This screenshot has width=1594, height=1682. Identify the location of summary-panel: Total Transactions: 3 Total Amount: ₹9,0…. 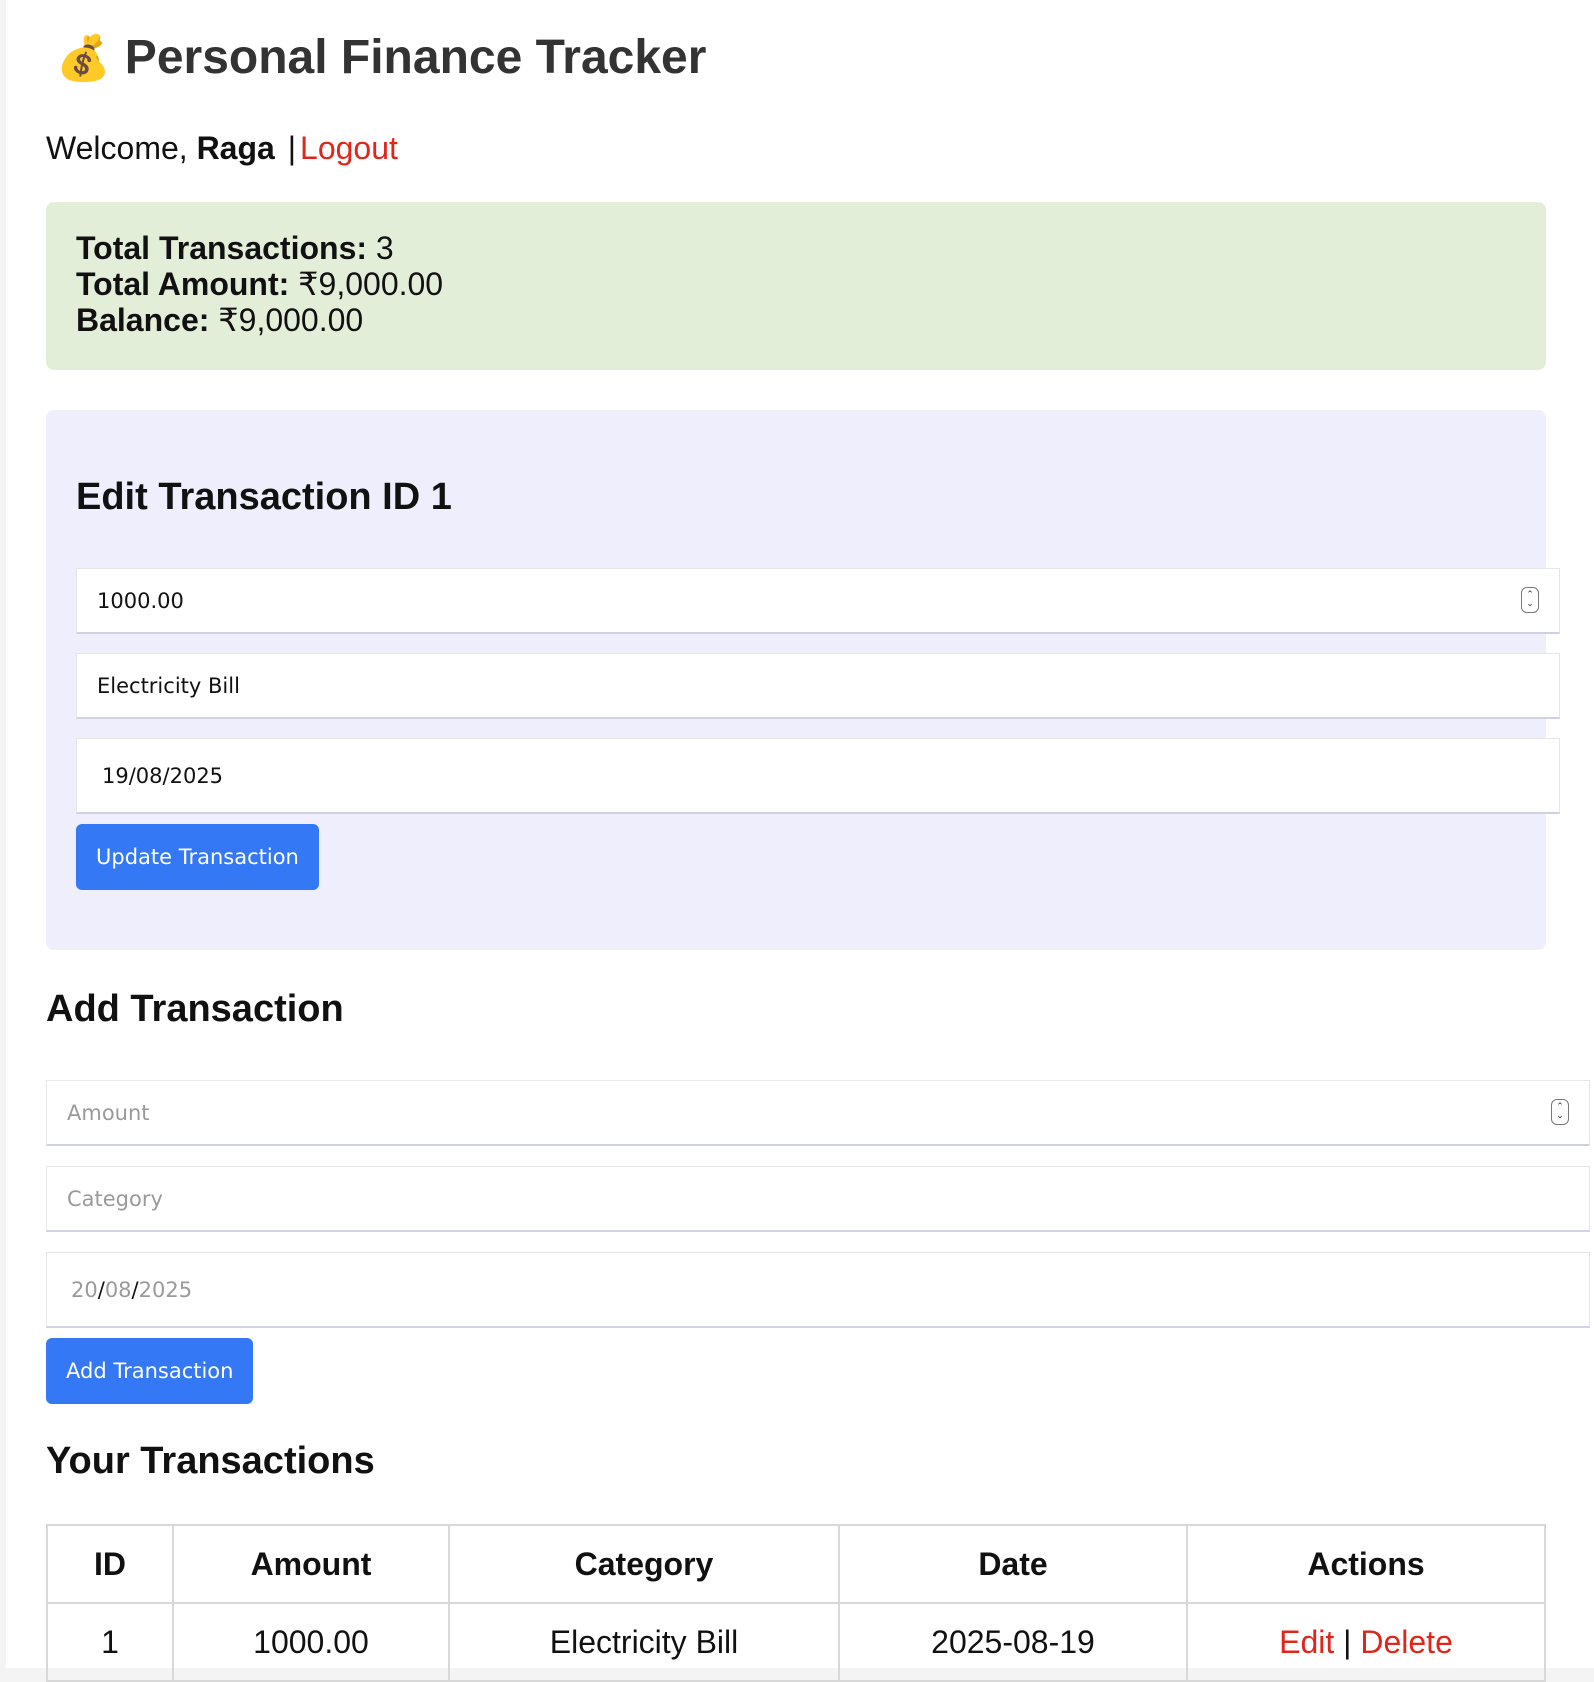
(796, 286).